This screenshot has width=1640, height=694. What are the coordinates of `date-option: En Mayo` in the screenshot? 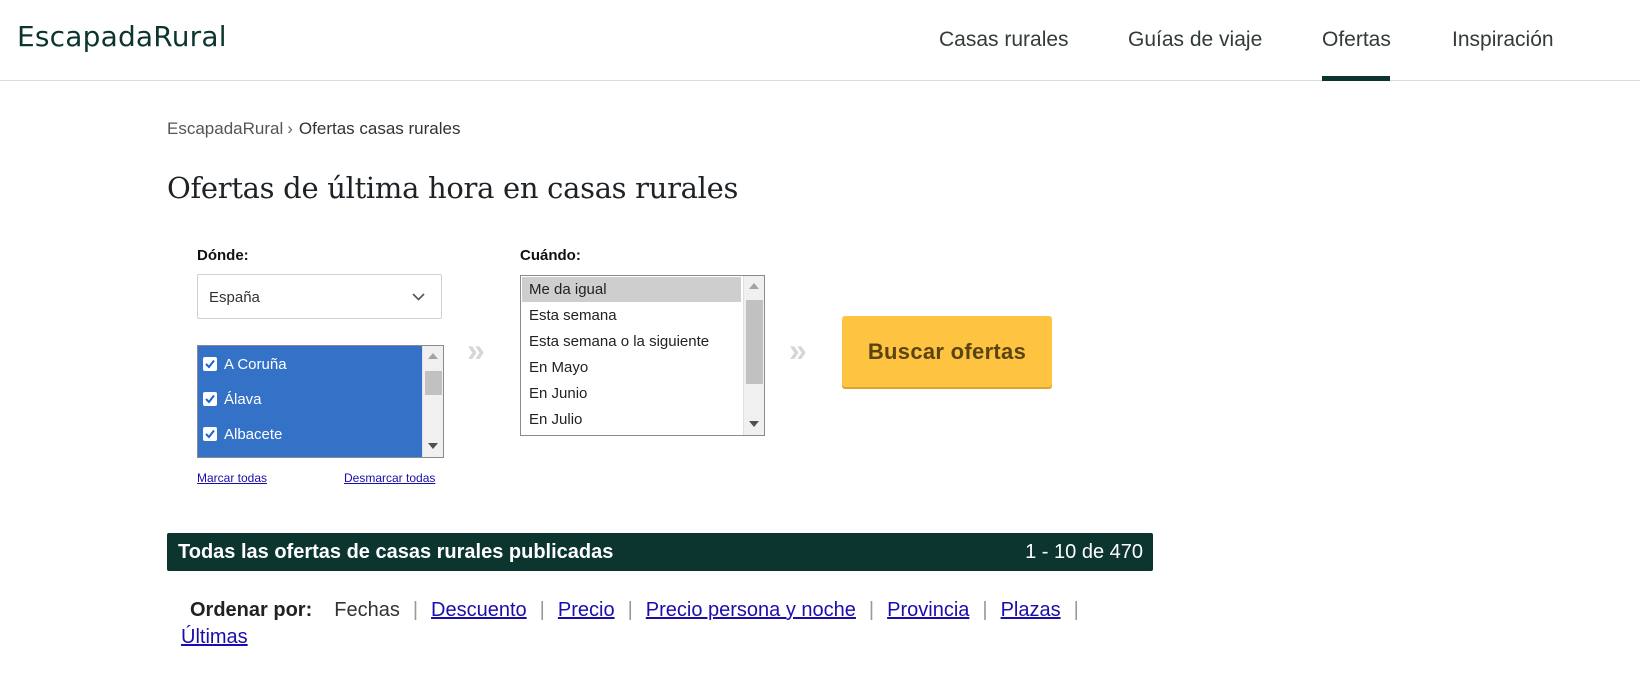 It's located at (631, 367).